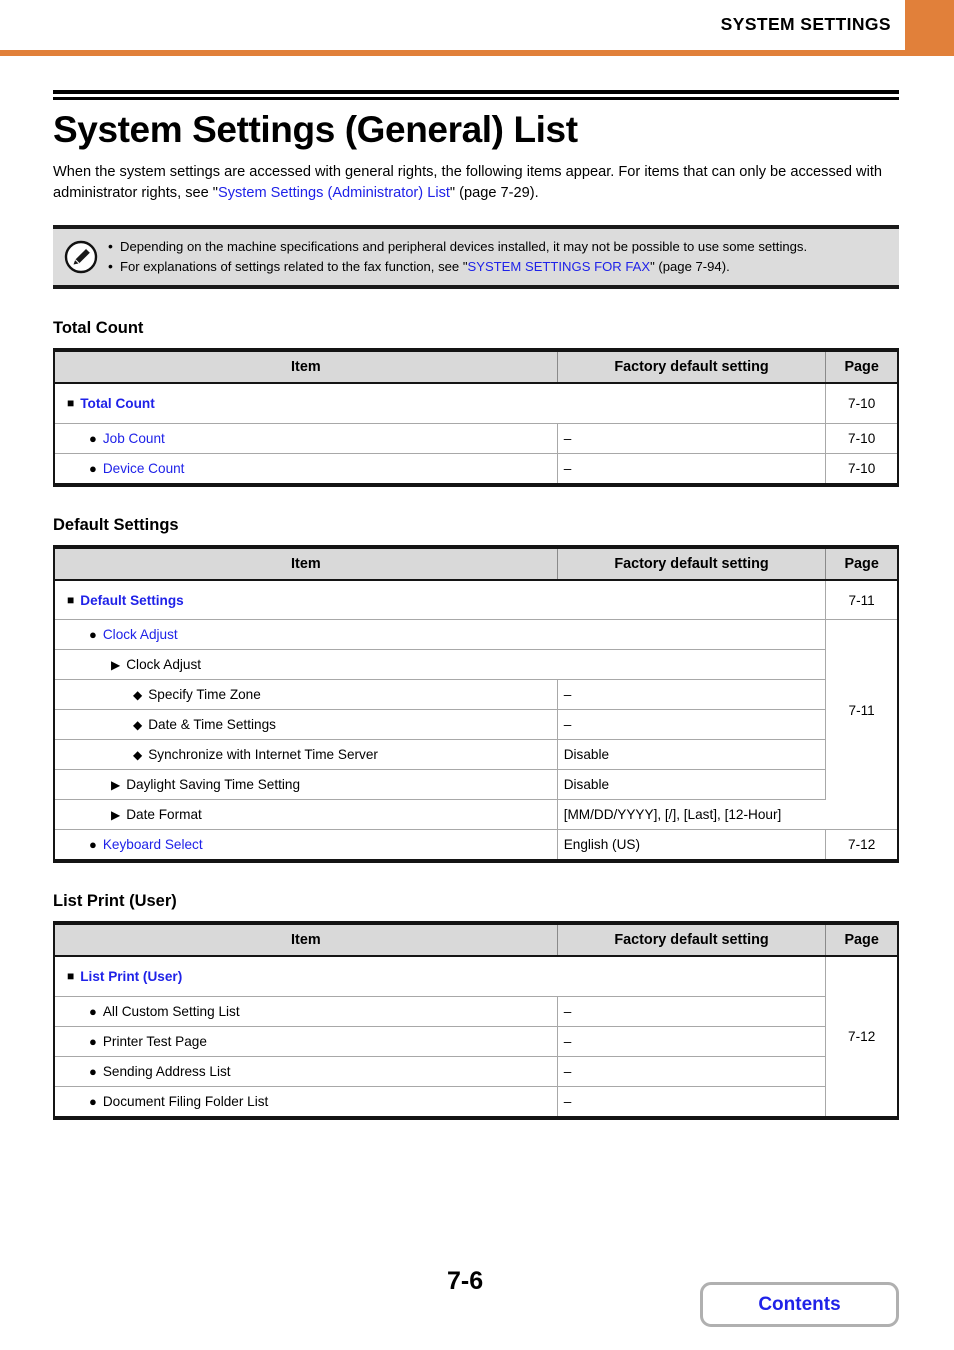 Image resolution: width=954 pixels, height=1350 pixels. What do you see at coordinates (131, 600) in the screenshot?
I see `item-label: Default Settings` at bounding box center [131, 600].